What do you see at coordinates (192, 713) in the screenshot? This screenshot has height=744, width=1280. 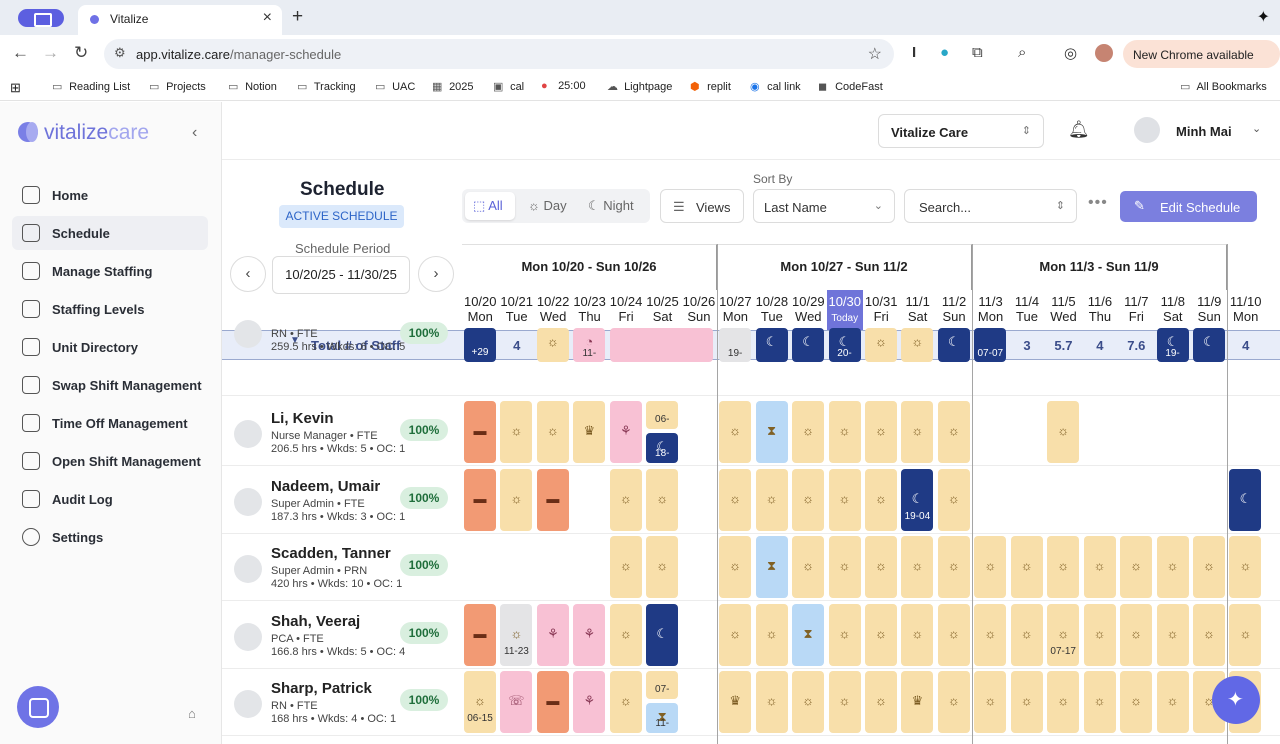 I see `building-icon: ⌂` at bounding box center [192, 713].